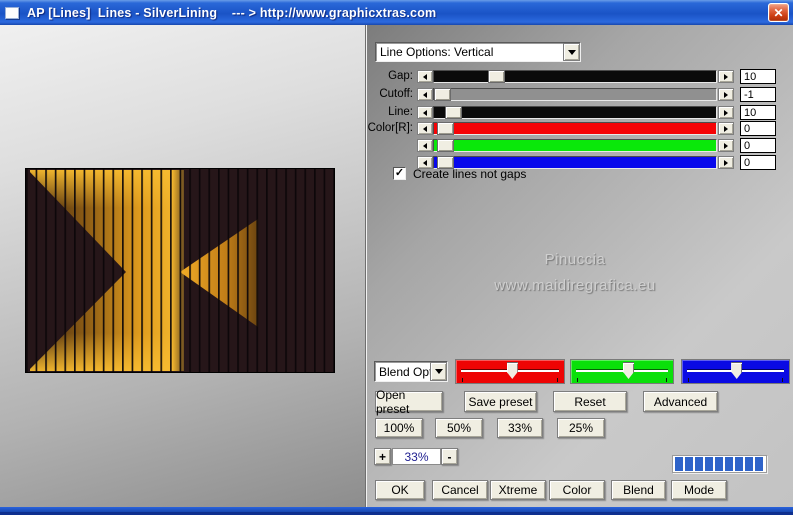  I want to click on zoom-33-button: 33%, so click(520, 428).